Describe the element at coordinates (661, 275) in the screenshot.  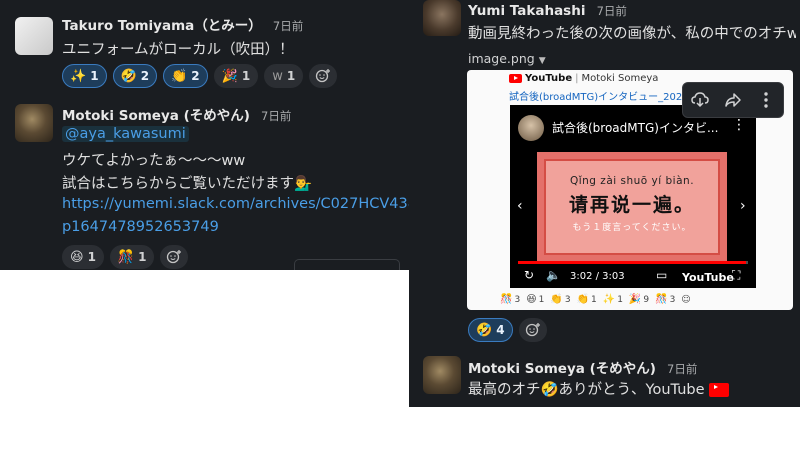
I see `captions-icon: ▭` at that location.